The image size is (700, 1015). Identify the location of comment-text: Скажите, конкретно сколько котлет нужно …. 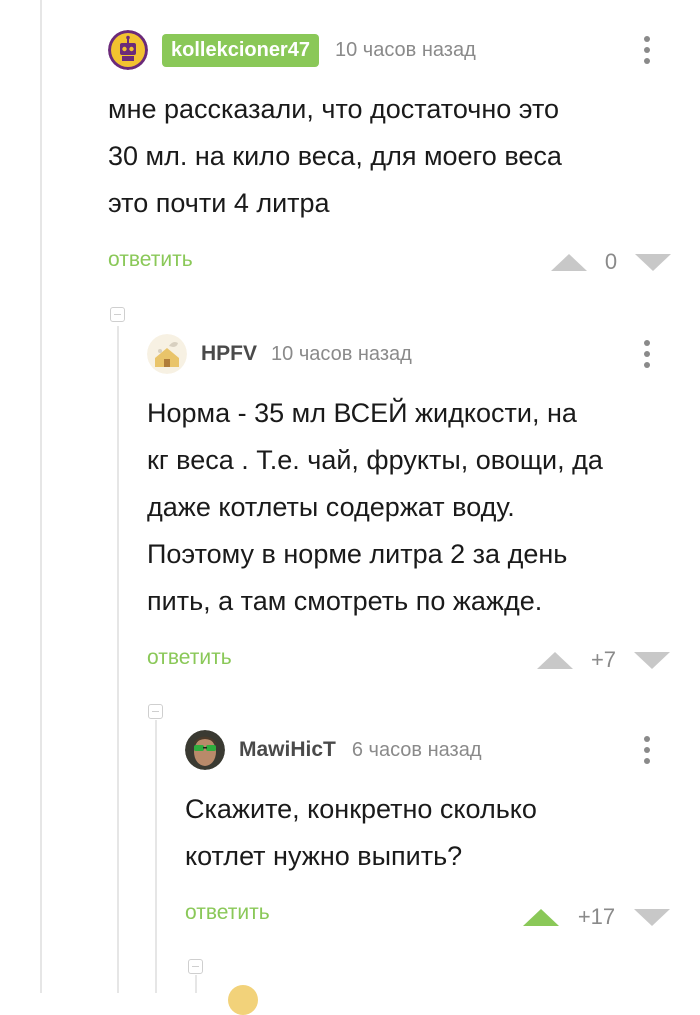
(361, 833).